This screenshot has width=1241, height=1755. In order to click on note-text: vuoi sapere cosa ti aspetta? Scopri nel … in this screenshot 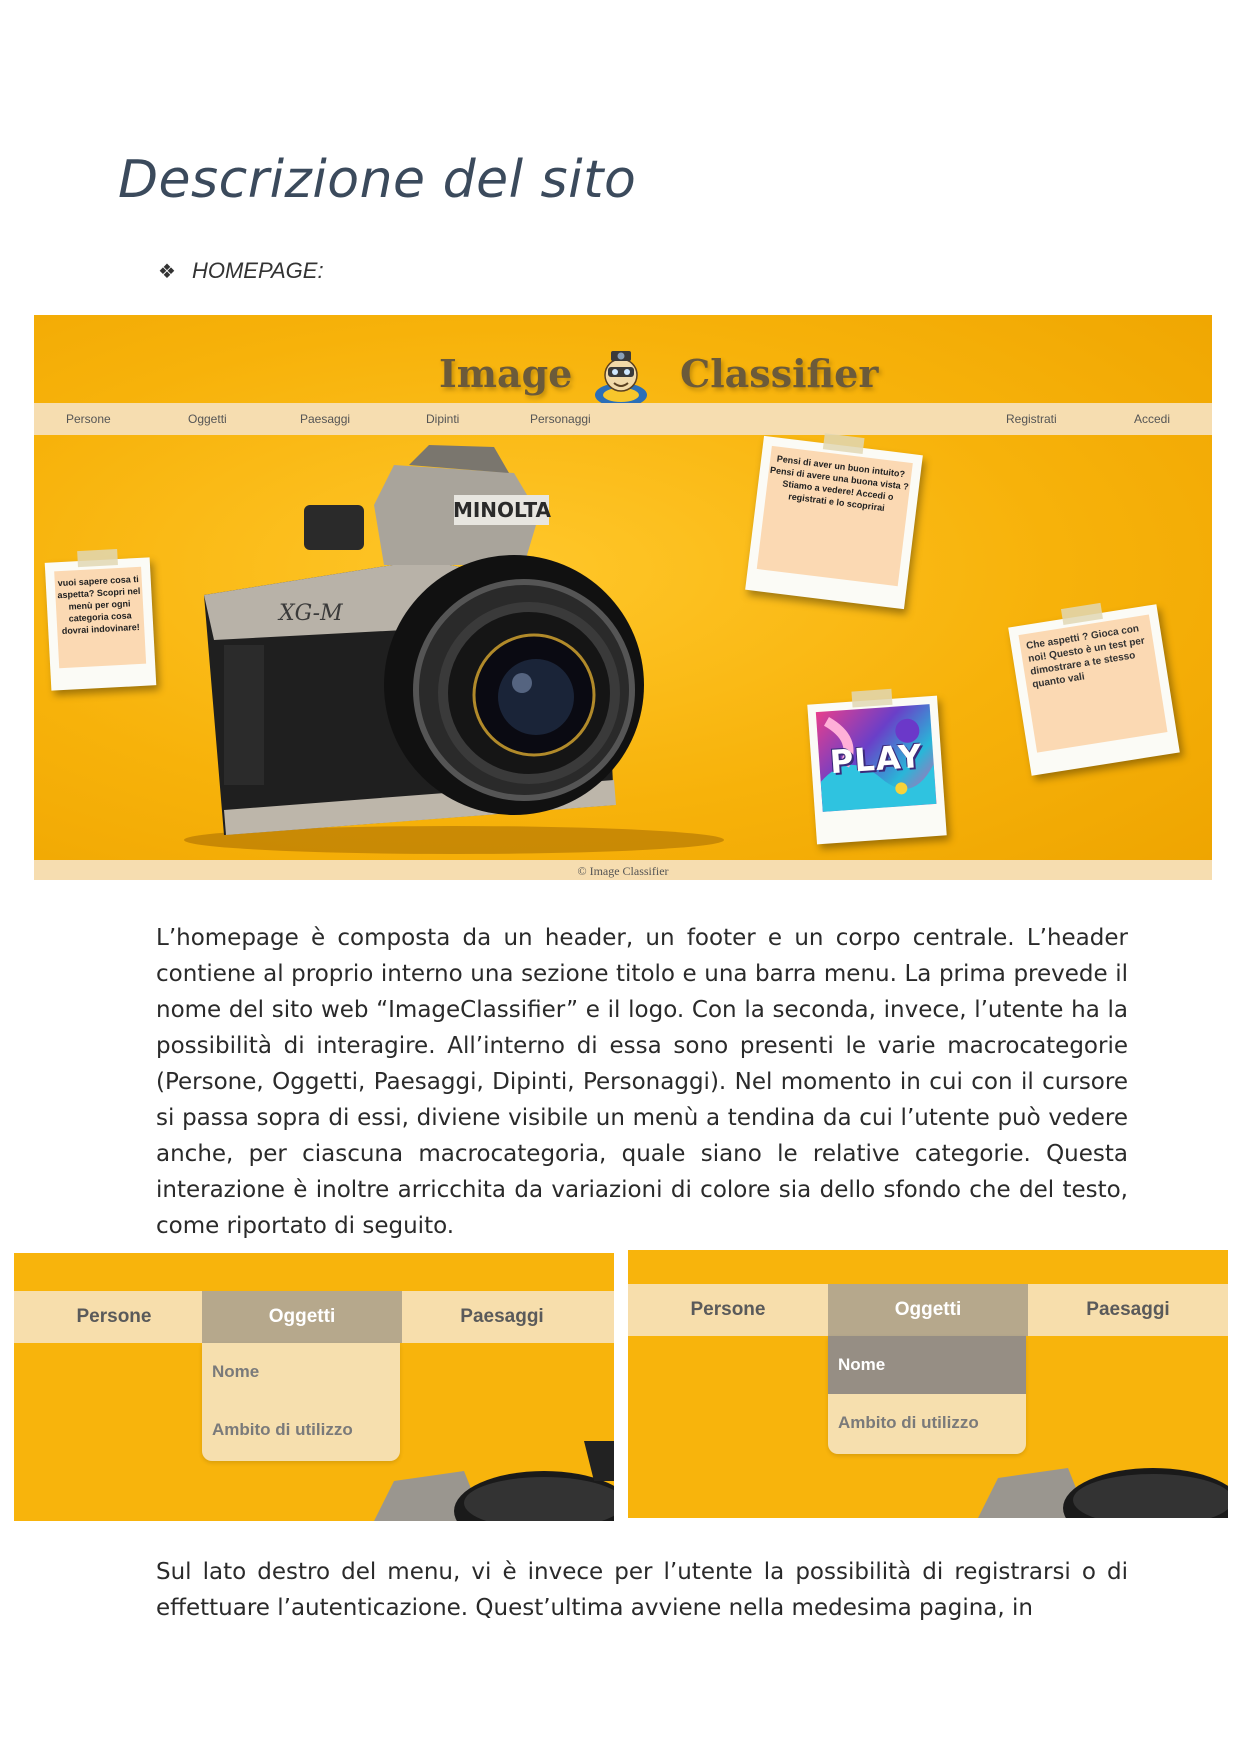, I will do `click(100, 617)`.